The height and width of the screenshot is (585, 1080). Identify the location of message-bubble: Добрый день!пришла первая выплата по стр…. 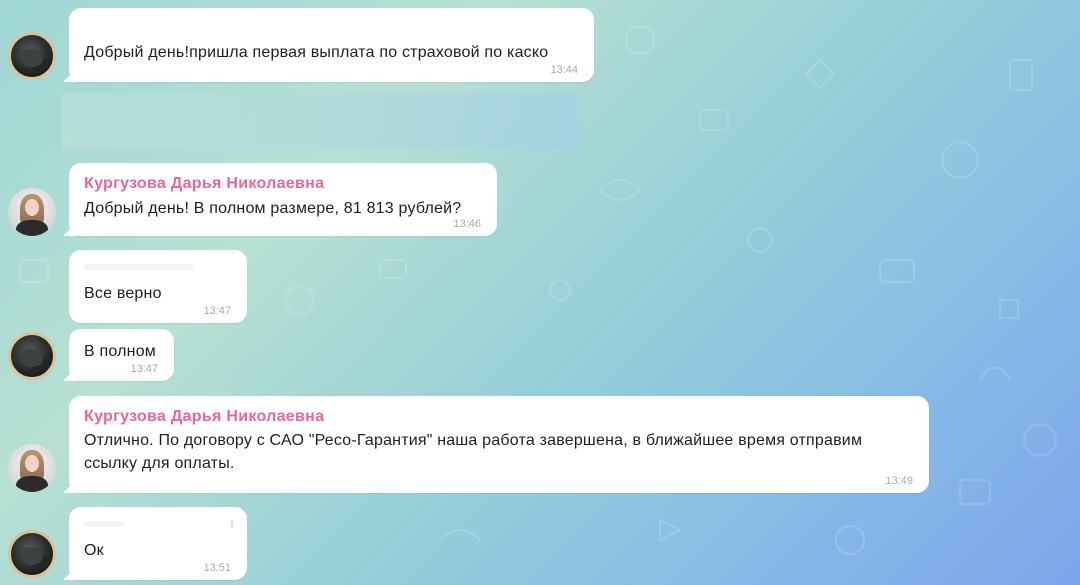
(328, 45).